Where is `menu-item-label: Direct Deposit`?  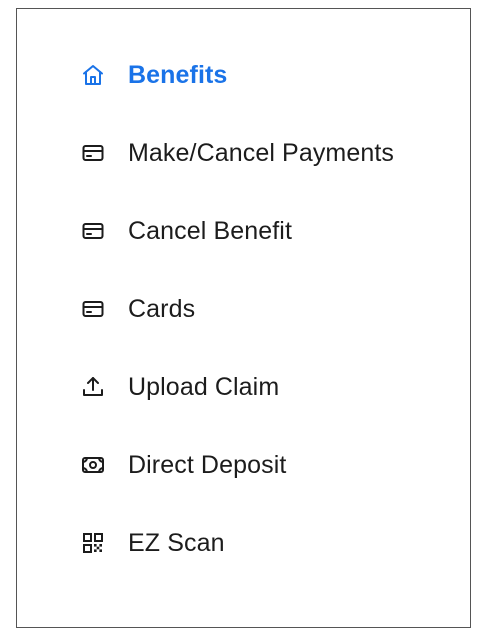 menu-item-label: Direct Deposit is located at coordinates (207, 465).